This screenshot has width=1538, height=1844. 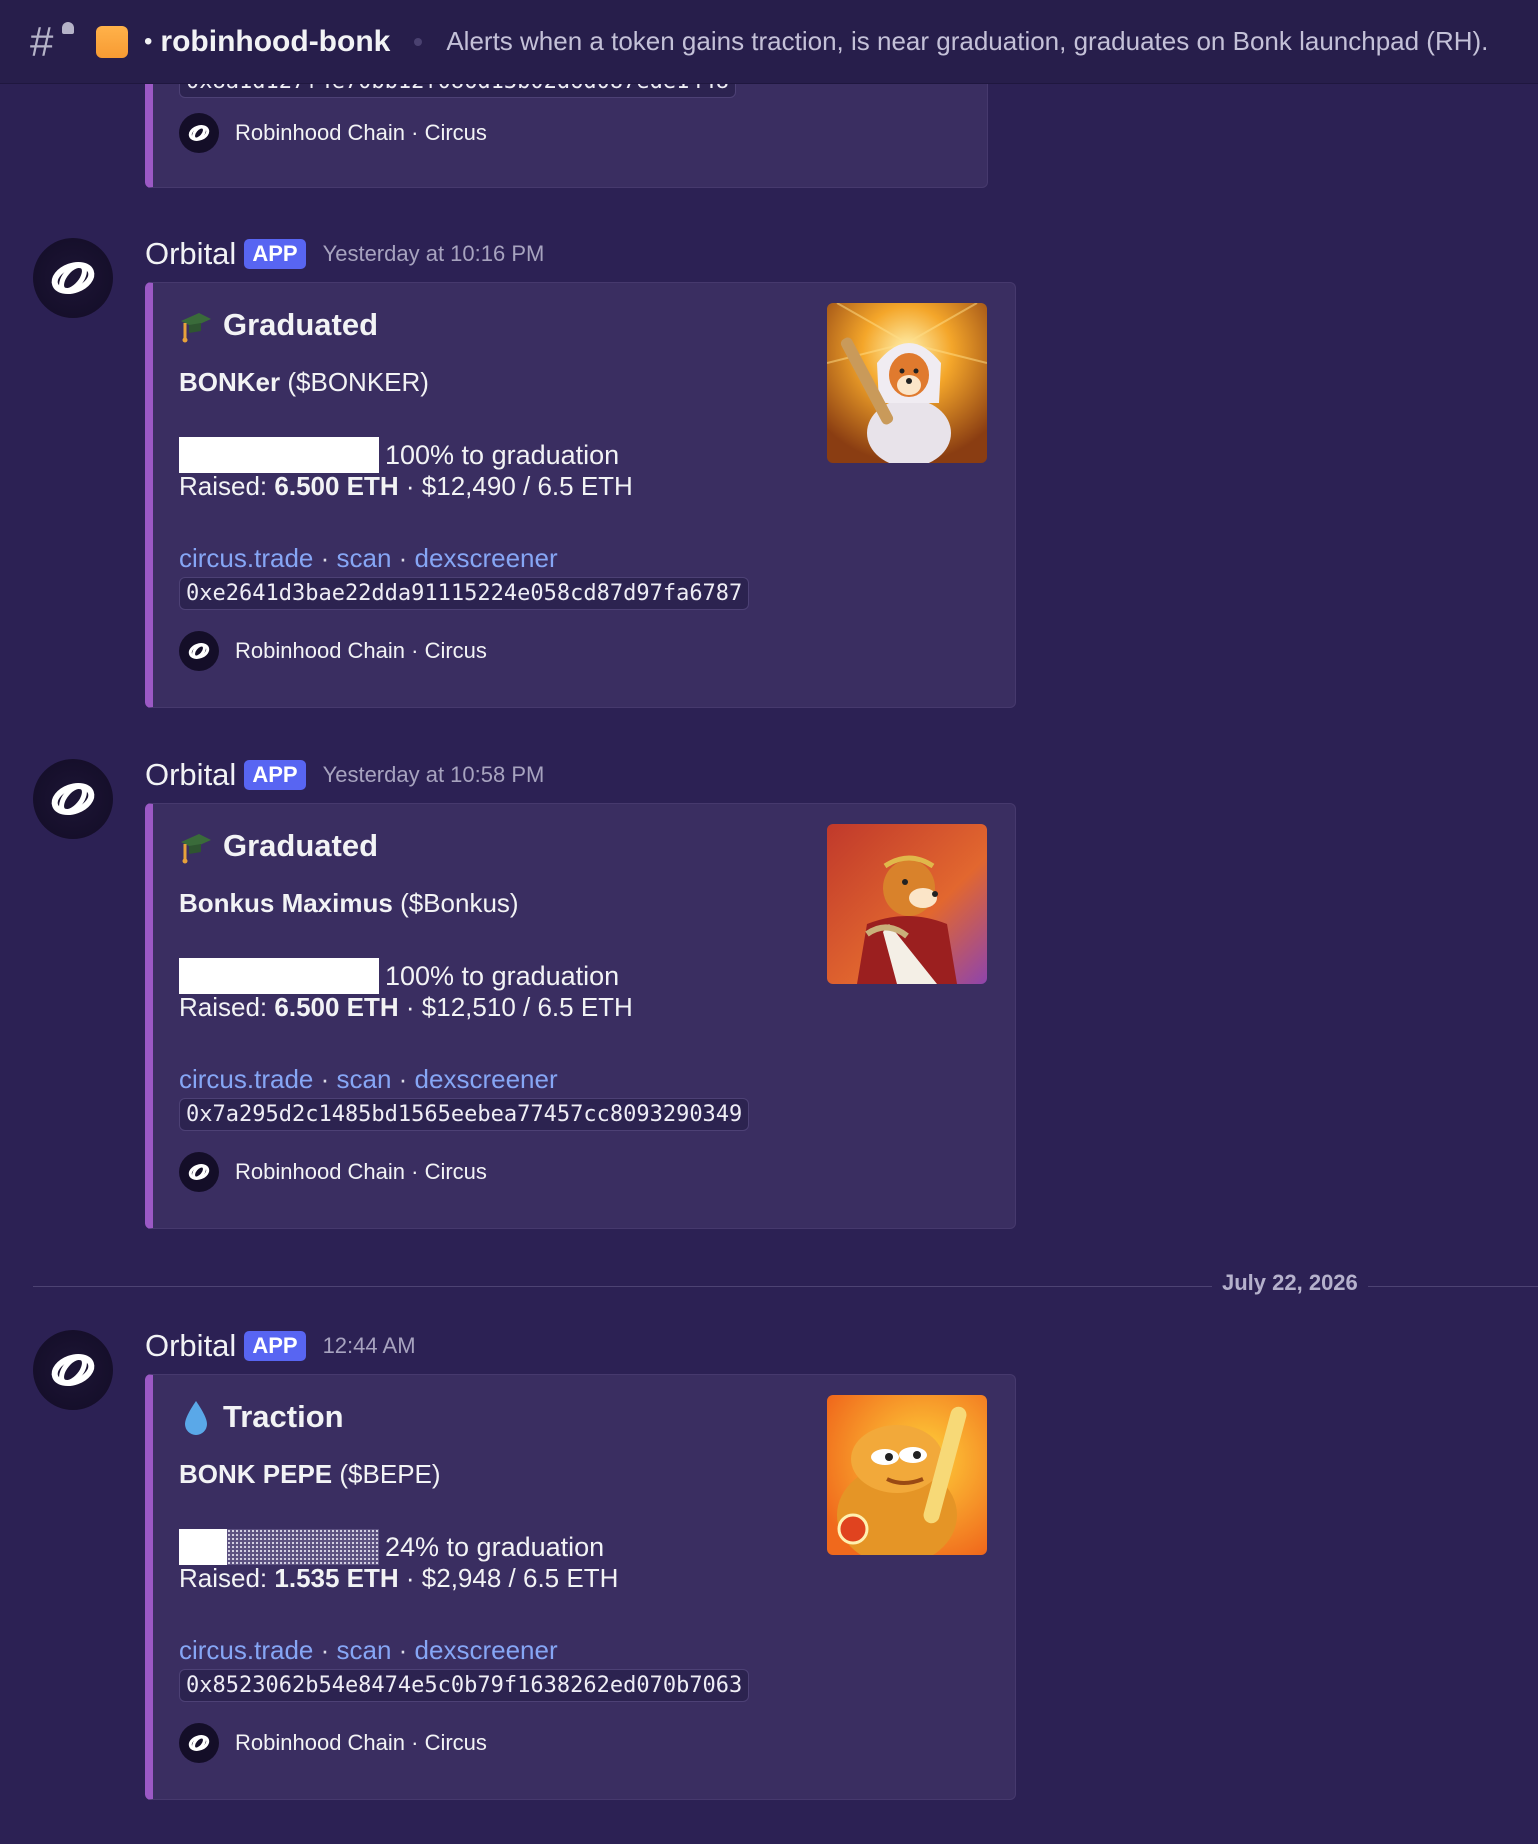 I want to click on token-name: Bonkus Maximus, so click(x=286, y=903).